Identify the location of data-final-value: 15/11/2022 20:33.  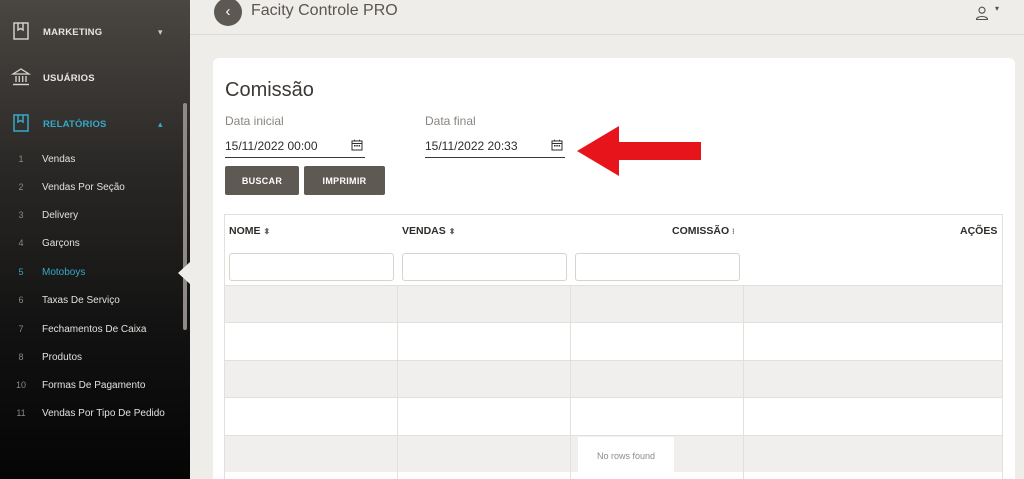
(471, 146).